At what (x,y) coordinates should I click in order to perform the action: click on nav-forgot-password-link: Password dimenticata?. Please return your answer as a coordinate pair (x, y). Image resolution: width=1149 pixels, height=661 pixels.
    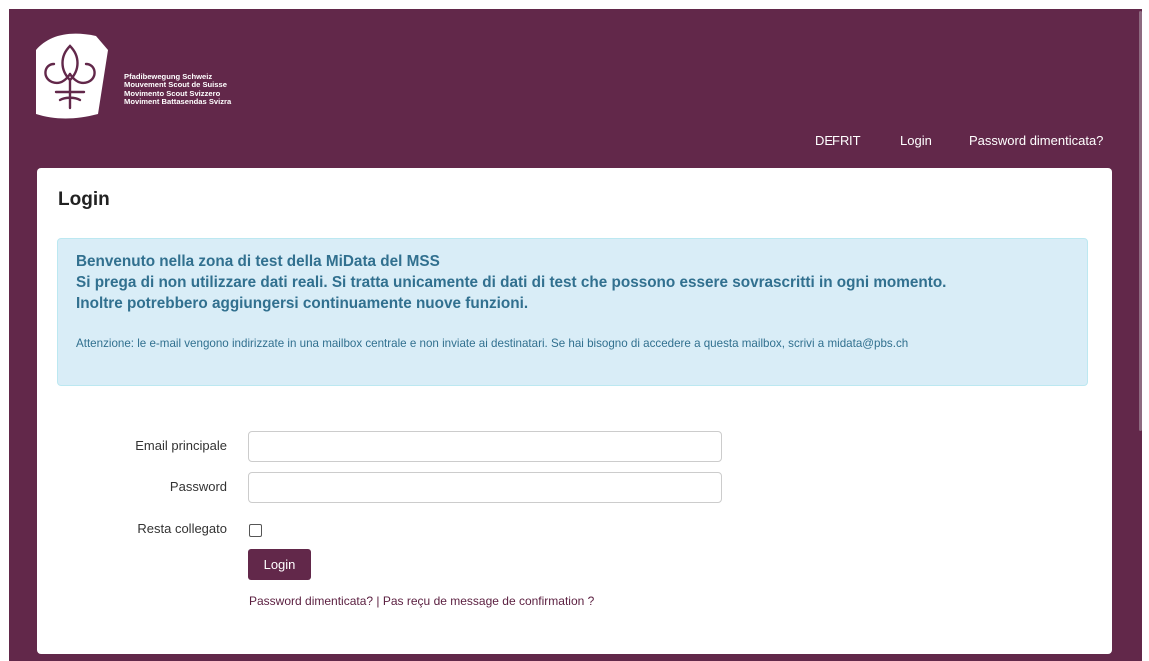
    Looking at the image, I should click on (1036, 140).